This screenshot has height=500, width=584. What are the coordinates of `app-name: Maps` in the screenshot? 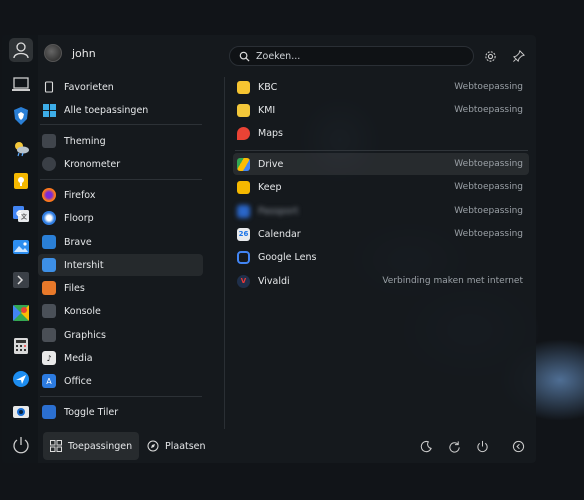 It's located at (270, 133).